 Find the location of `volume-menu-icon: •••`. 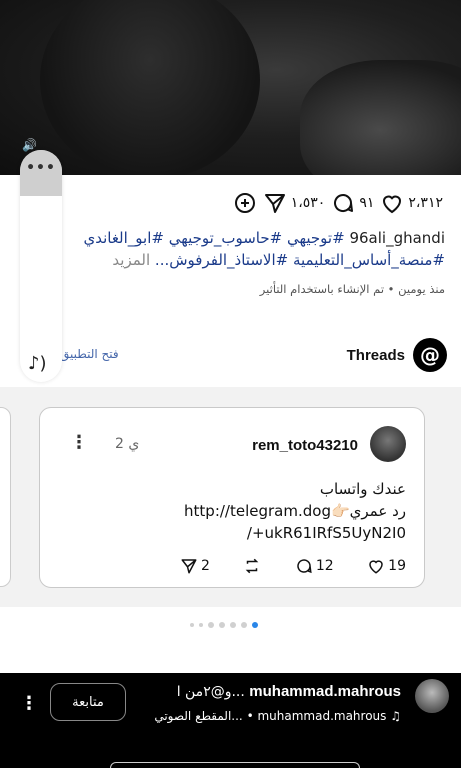

volume-menu-icon: ••• is located at coordinates (41, 168).